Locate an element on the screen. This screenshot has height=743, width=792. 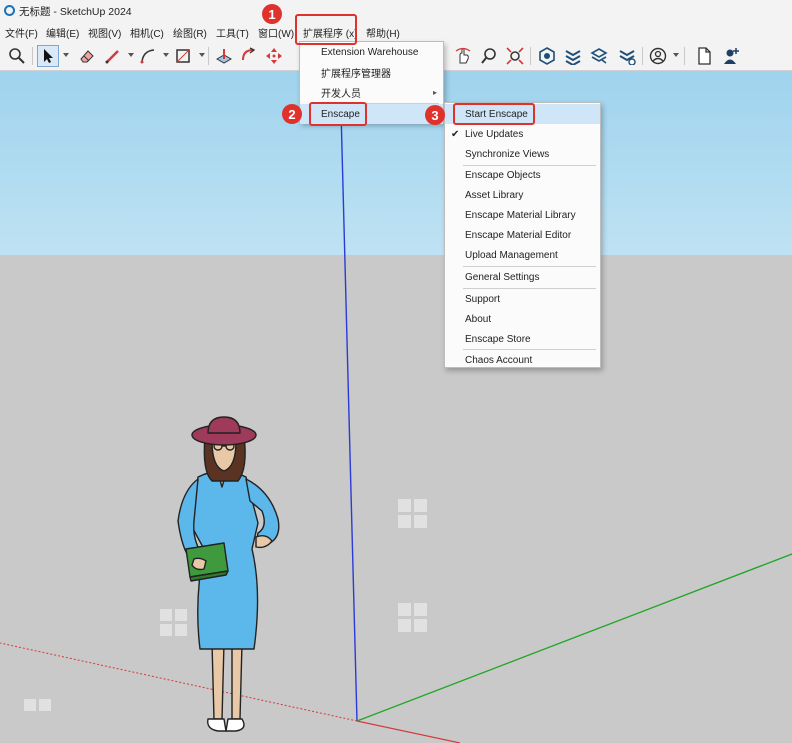
step-badge-3: 3 is located at coordinates (435, 115).